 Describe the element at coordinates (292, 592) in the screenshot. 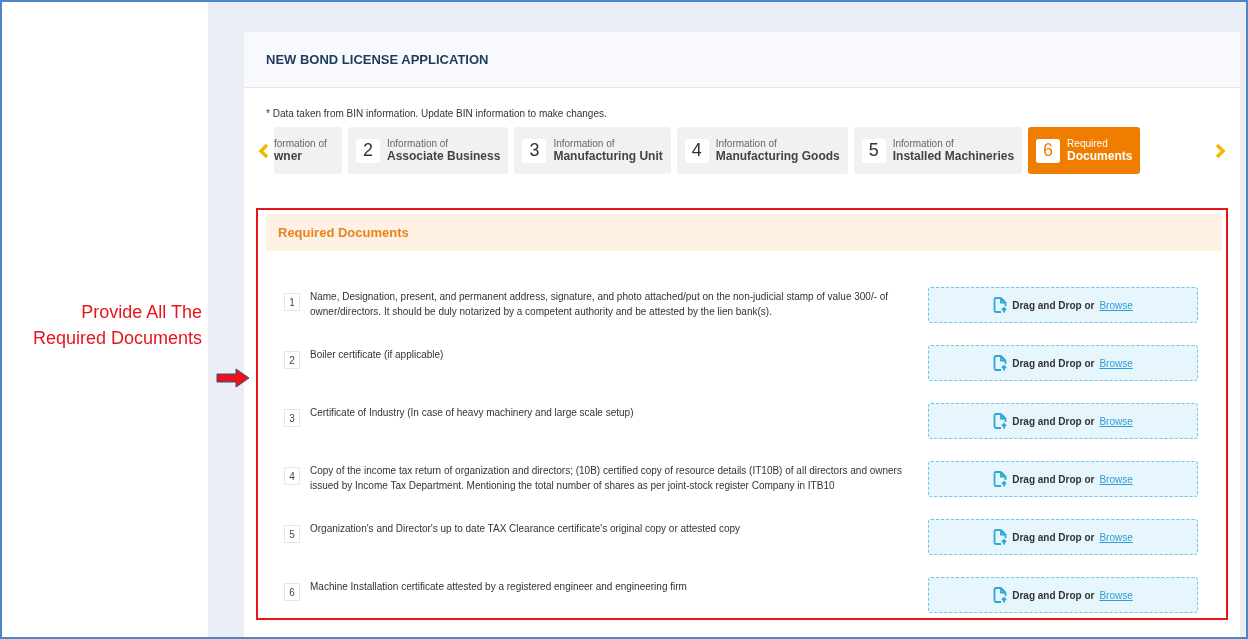

I see `document-number: 6` at that location.